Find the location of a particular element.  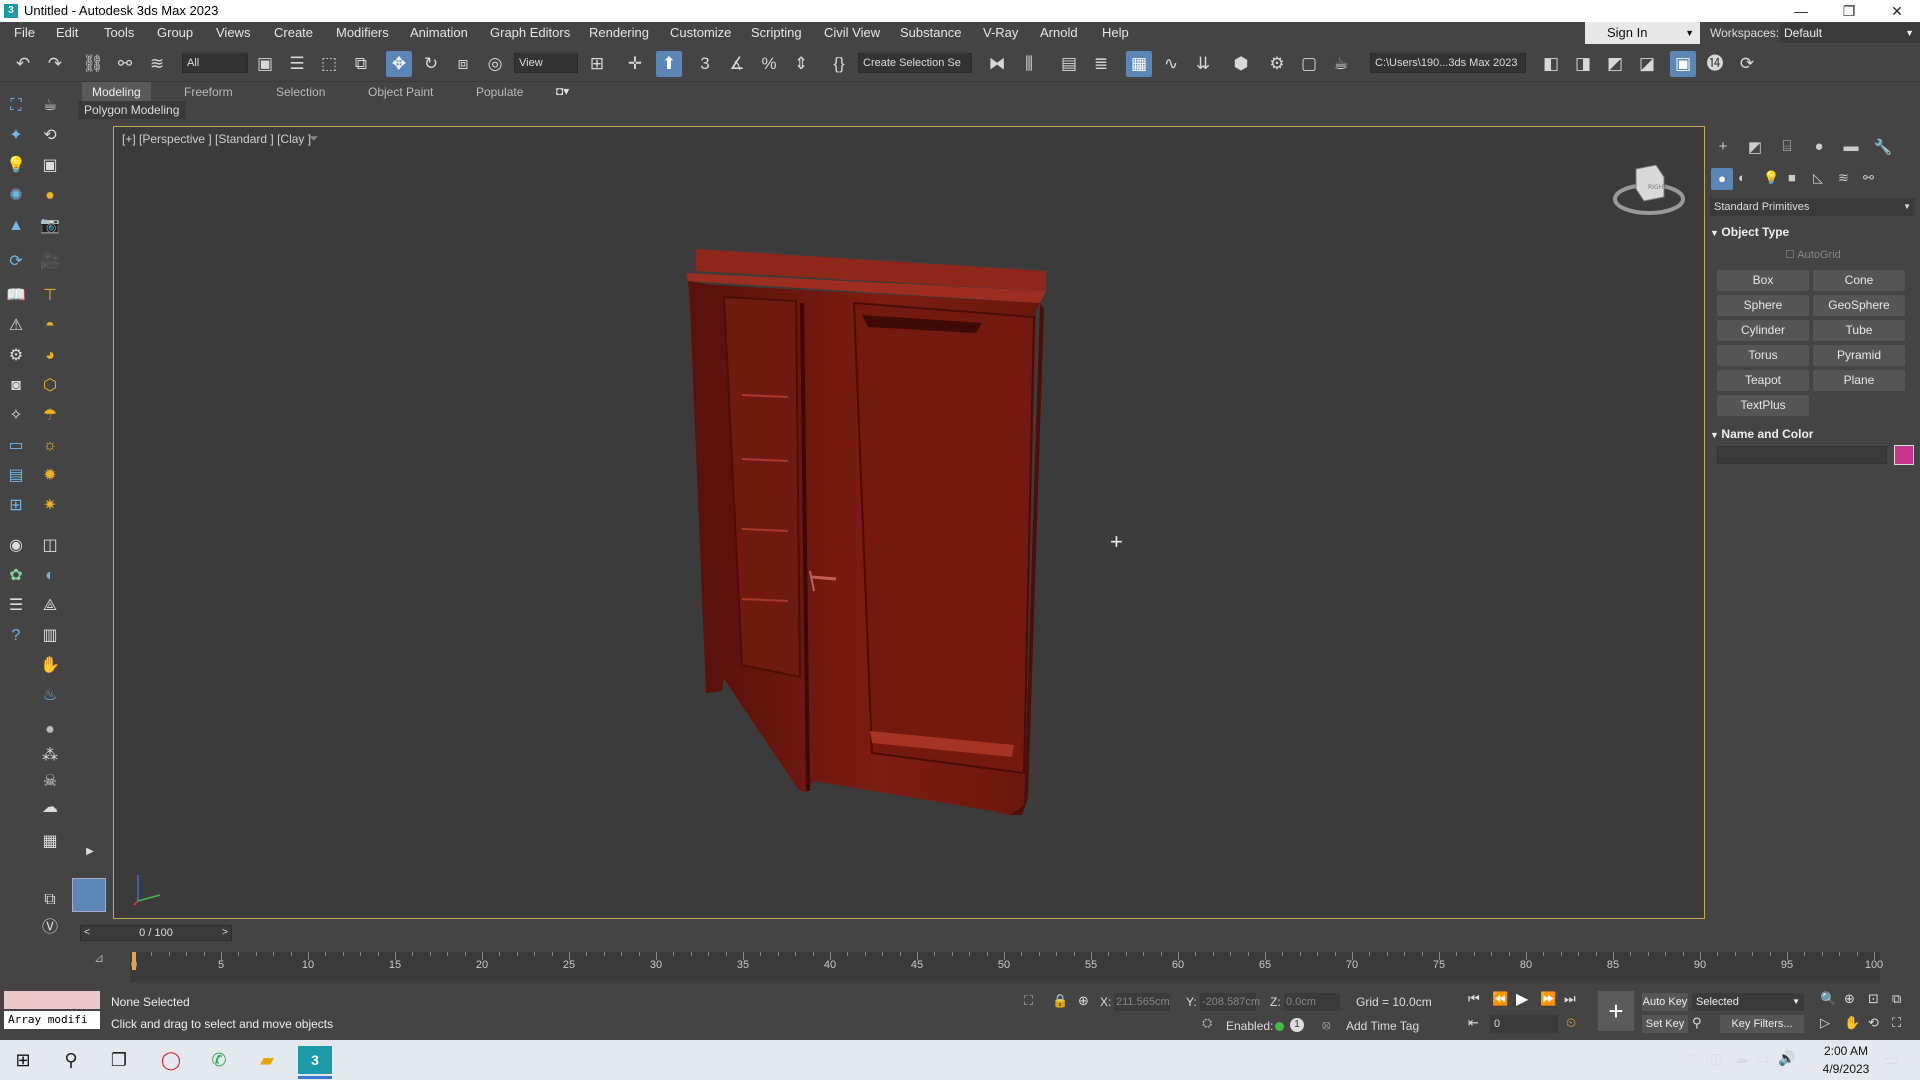

edit-named-selection-icon: {} is located at coordinates (839, 64).